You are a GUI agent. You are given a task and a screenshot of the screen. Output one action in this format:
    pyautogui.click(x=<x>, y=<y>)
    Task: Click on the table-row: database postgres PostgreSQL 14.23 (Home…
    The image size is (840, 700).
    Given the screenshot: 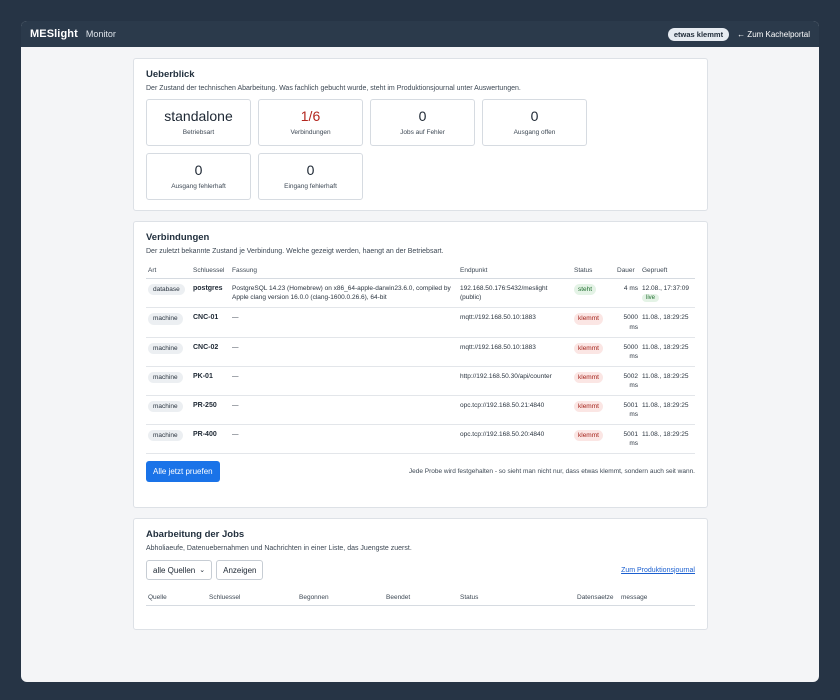 What is the action you would take?
    pyautogui.click(x=420, y=293)
    